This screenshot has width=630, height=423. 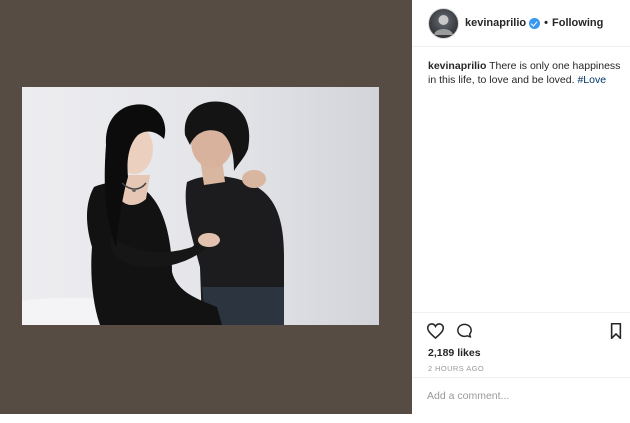 I want to click on add-comment-section, so click(x=521, y=396).